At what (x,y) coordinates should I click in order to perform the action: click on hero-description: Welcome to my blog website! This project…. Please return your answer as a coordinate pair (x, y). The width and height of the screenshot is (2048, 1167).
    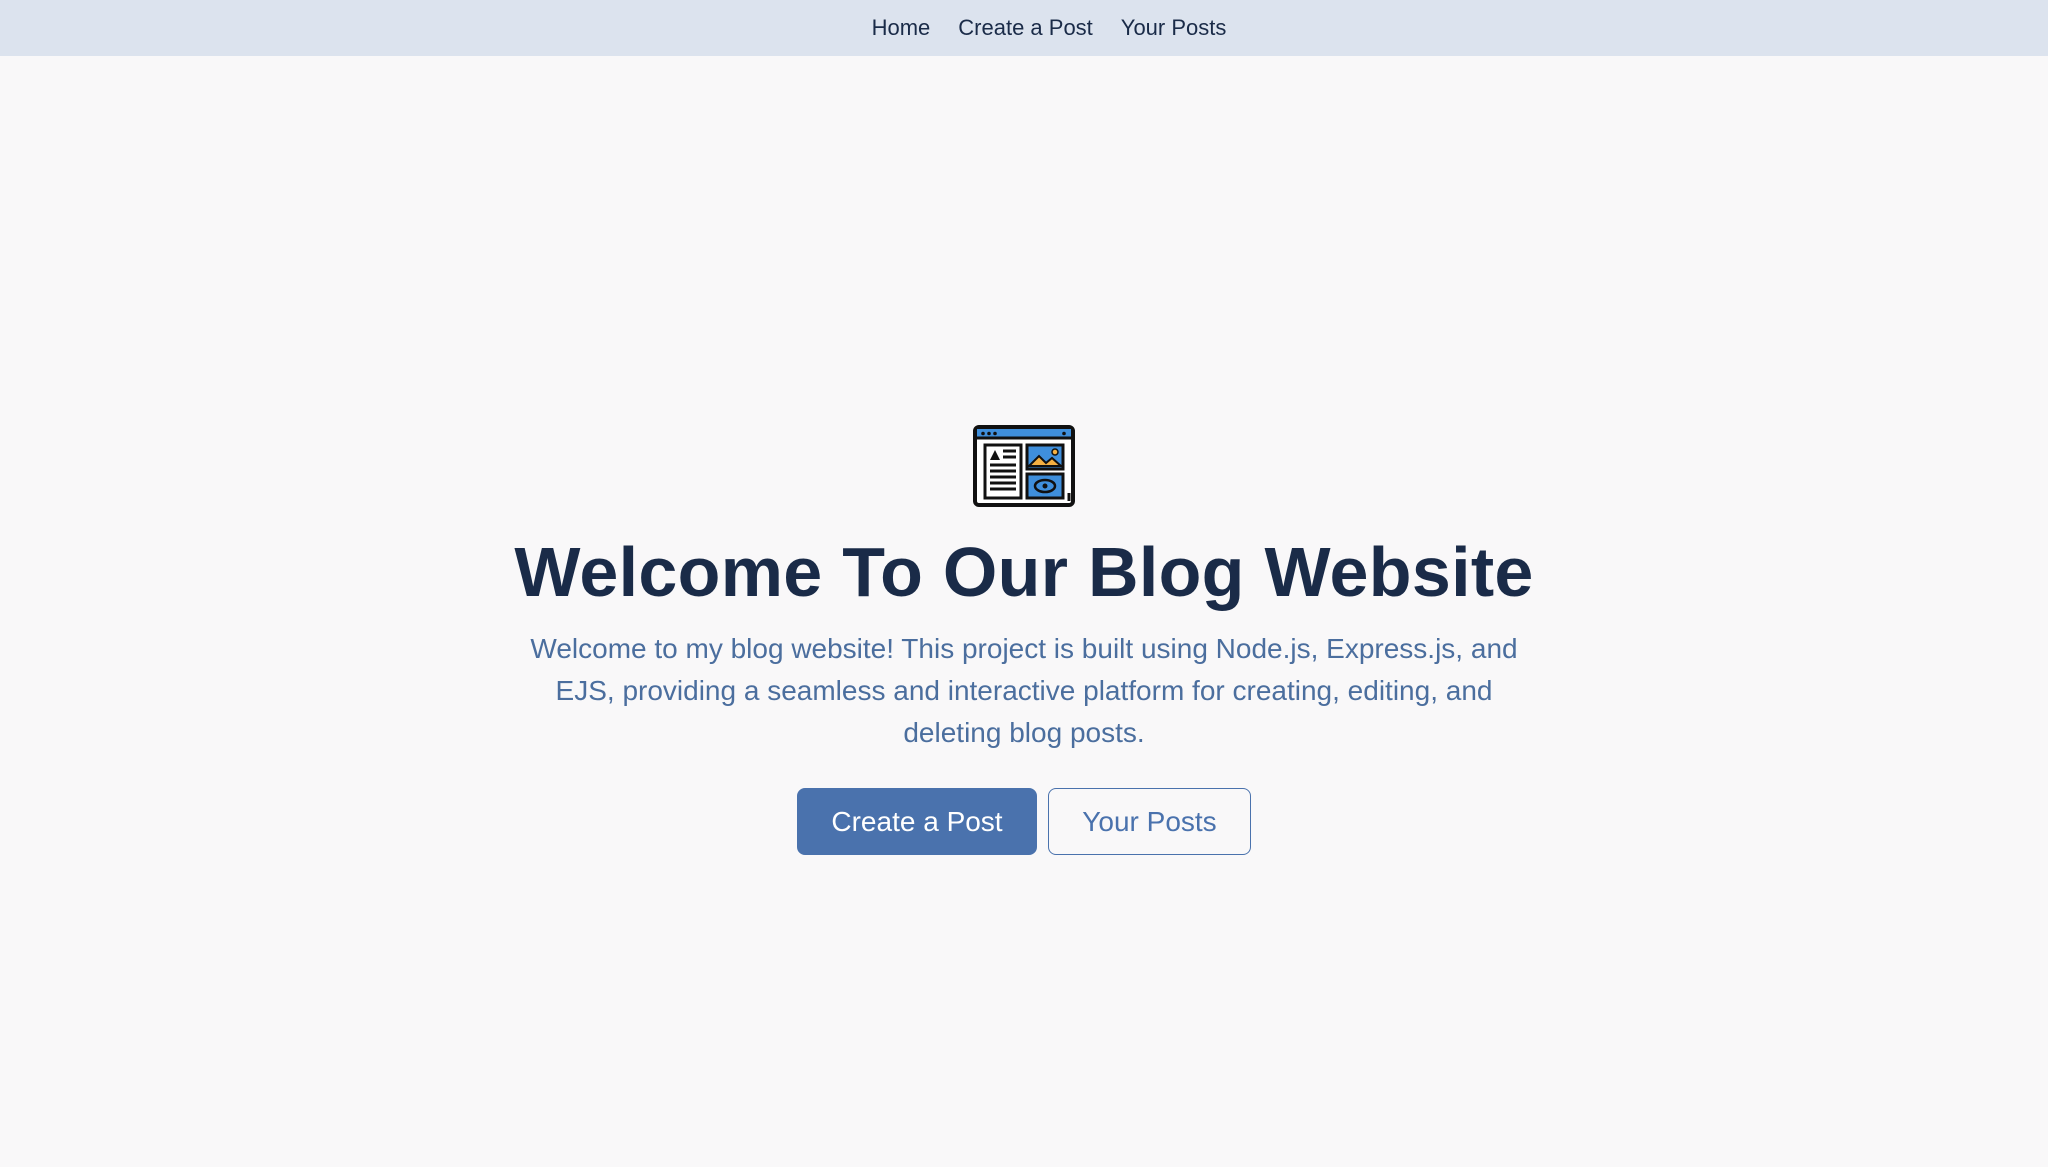
    Looking at the image, I should click on (1024, 690).